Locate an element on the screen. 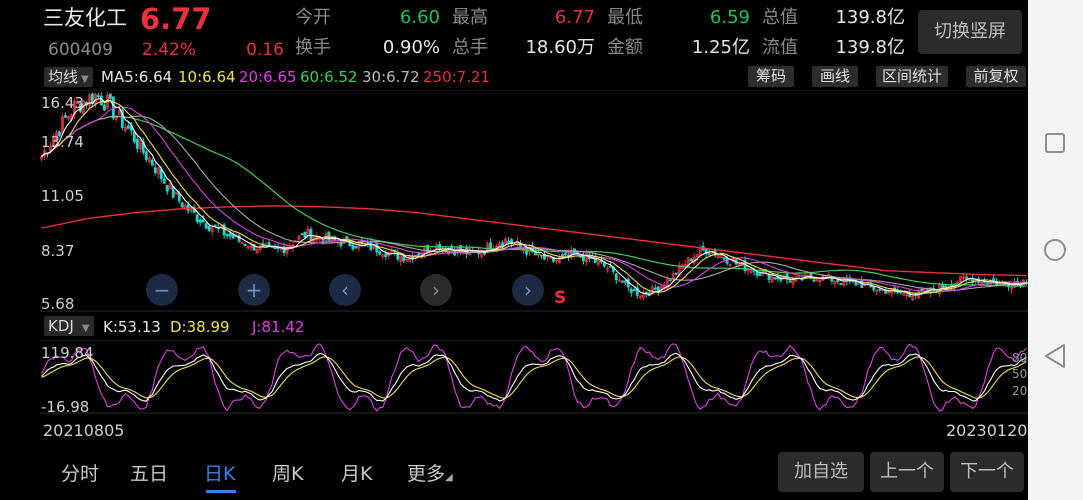  change-value: 0.16 is located at coordinates (265, 50).